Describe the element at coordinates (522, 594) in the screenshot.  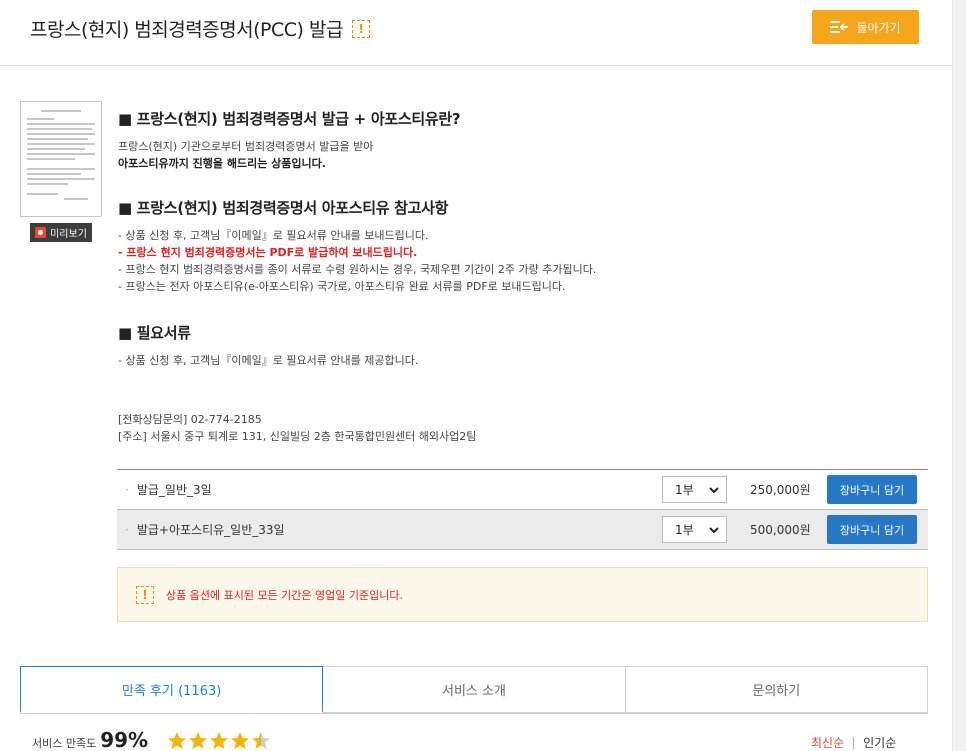
I see `business-day-notice: ! 상품 옵션에 표시된 모든 기간은 영업일 기준입니다.` at that location.